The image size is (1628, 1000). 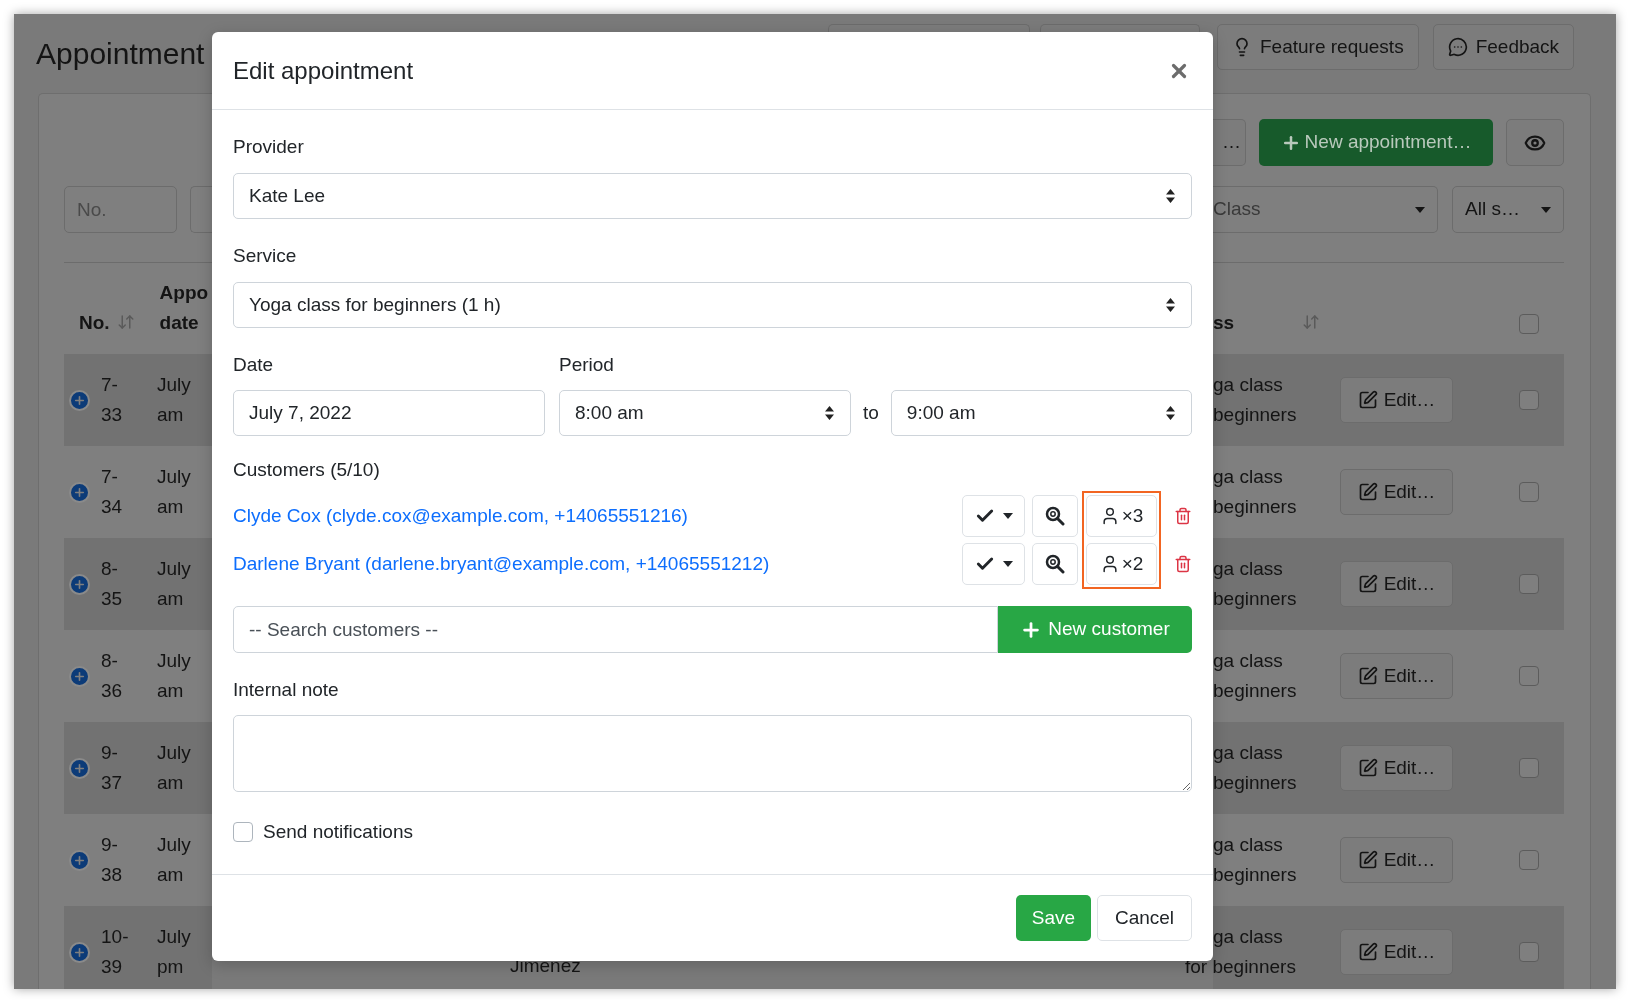 What do you see at coordinates (1257, 323) in the screenshot?
I see `column-header: ss` at bounding box center [1257, 323].